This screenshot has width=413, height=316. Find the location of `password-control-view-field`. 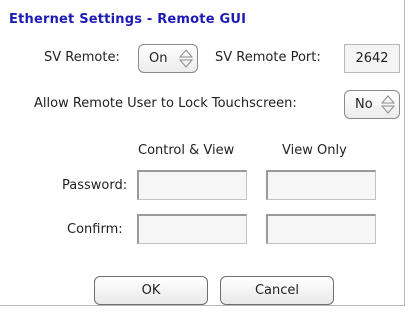

password-control-view-field is located at coordinates (192, 185).